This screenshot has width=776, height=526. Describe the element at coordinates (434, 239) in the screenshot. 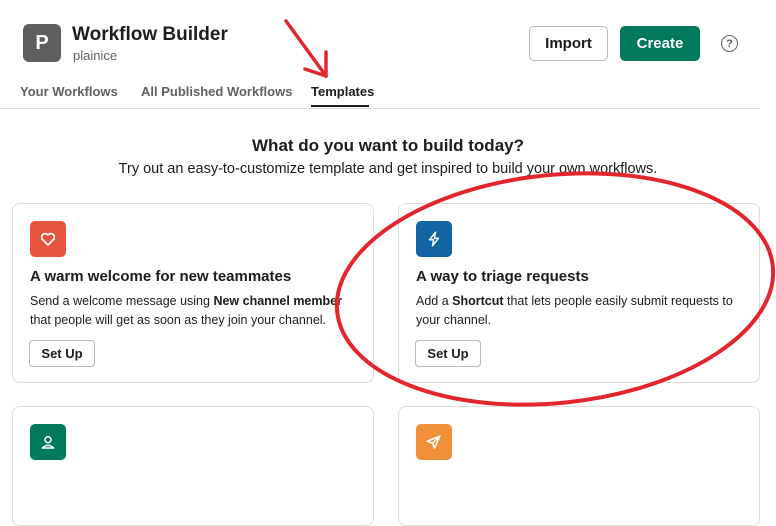

I see `lightning-icon` at that location.